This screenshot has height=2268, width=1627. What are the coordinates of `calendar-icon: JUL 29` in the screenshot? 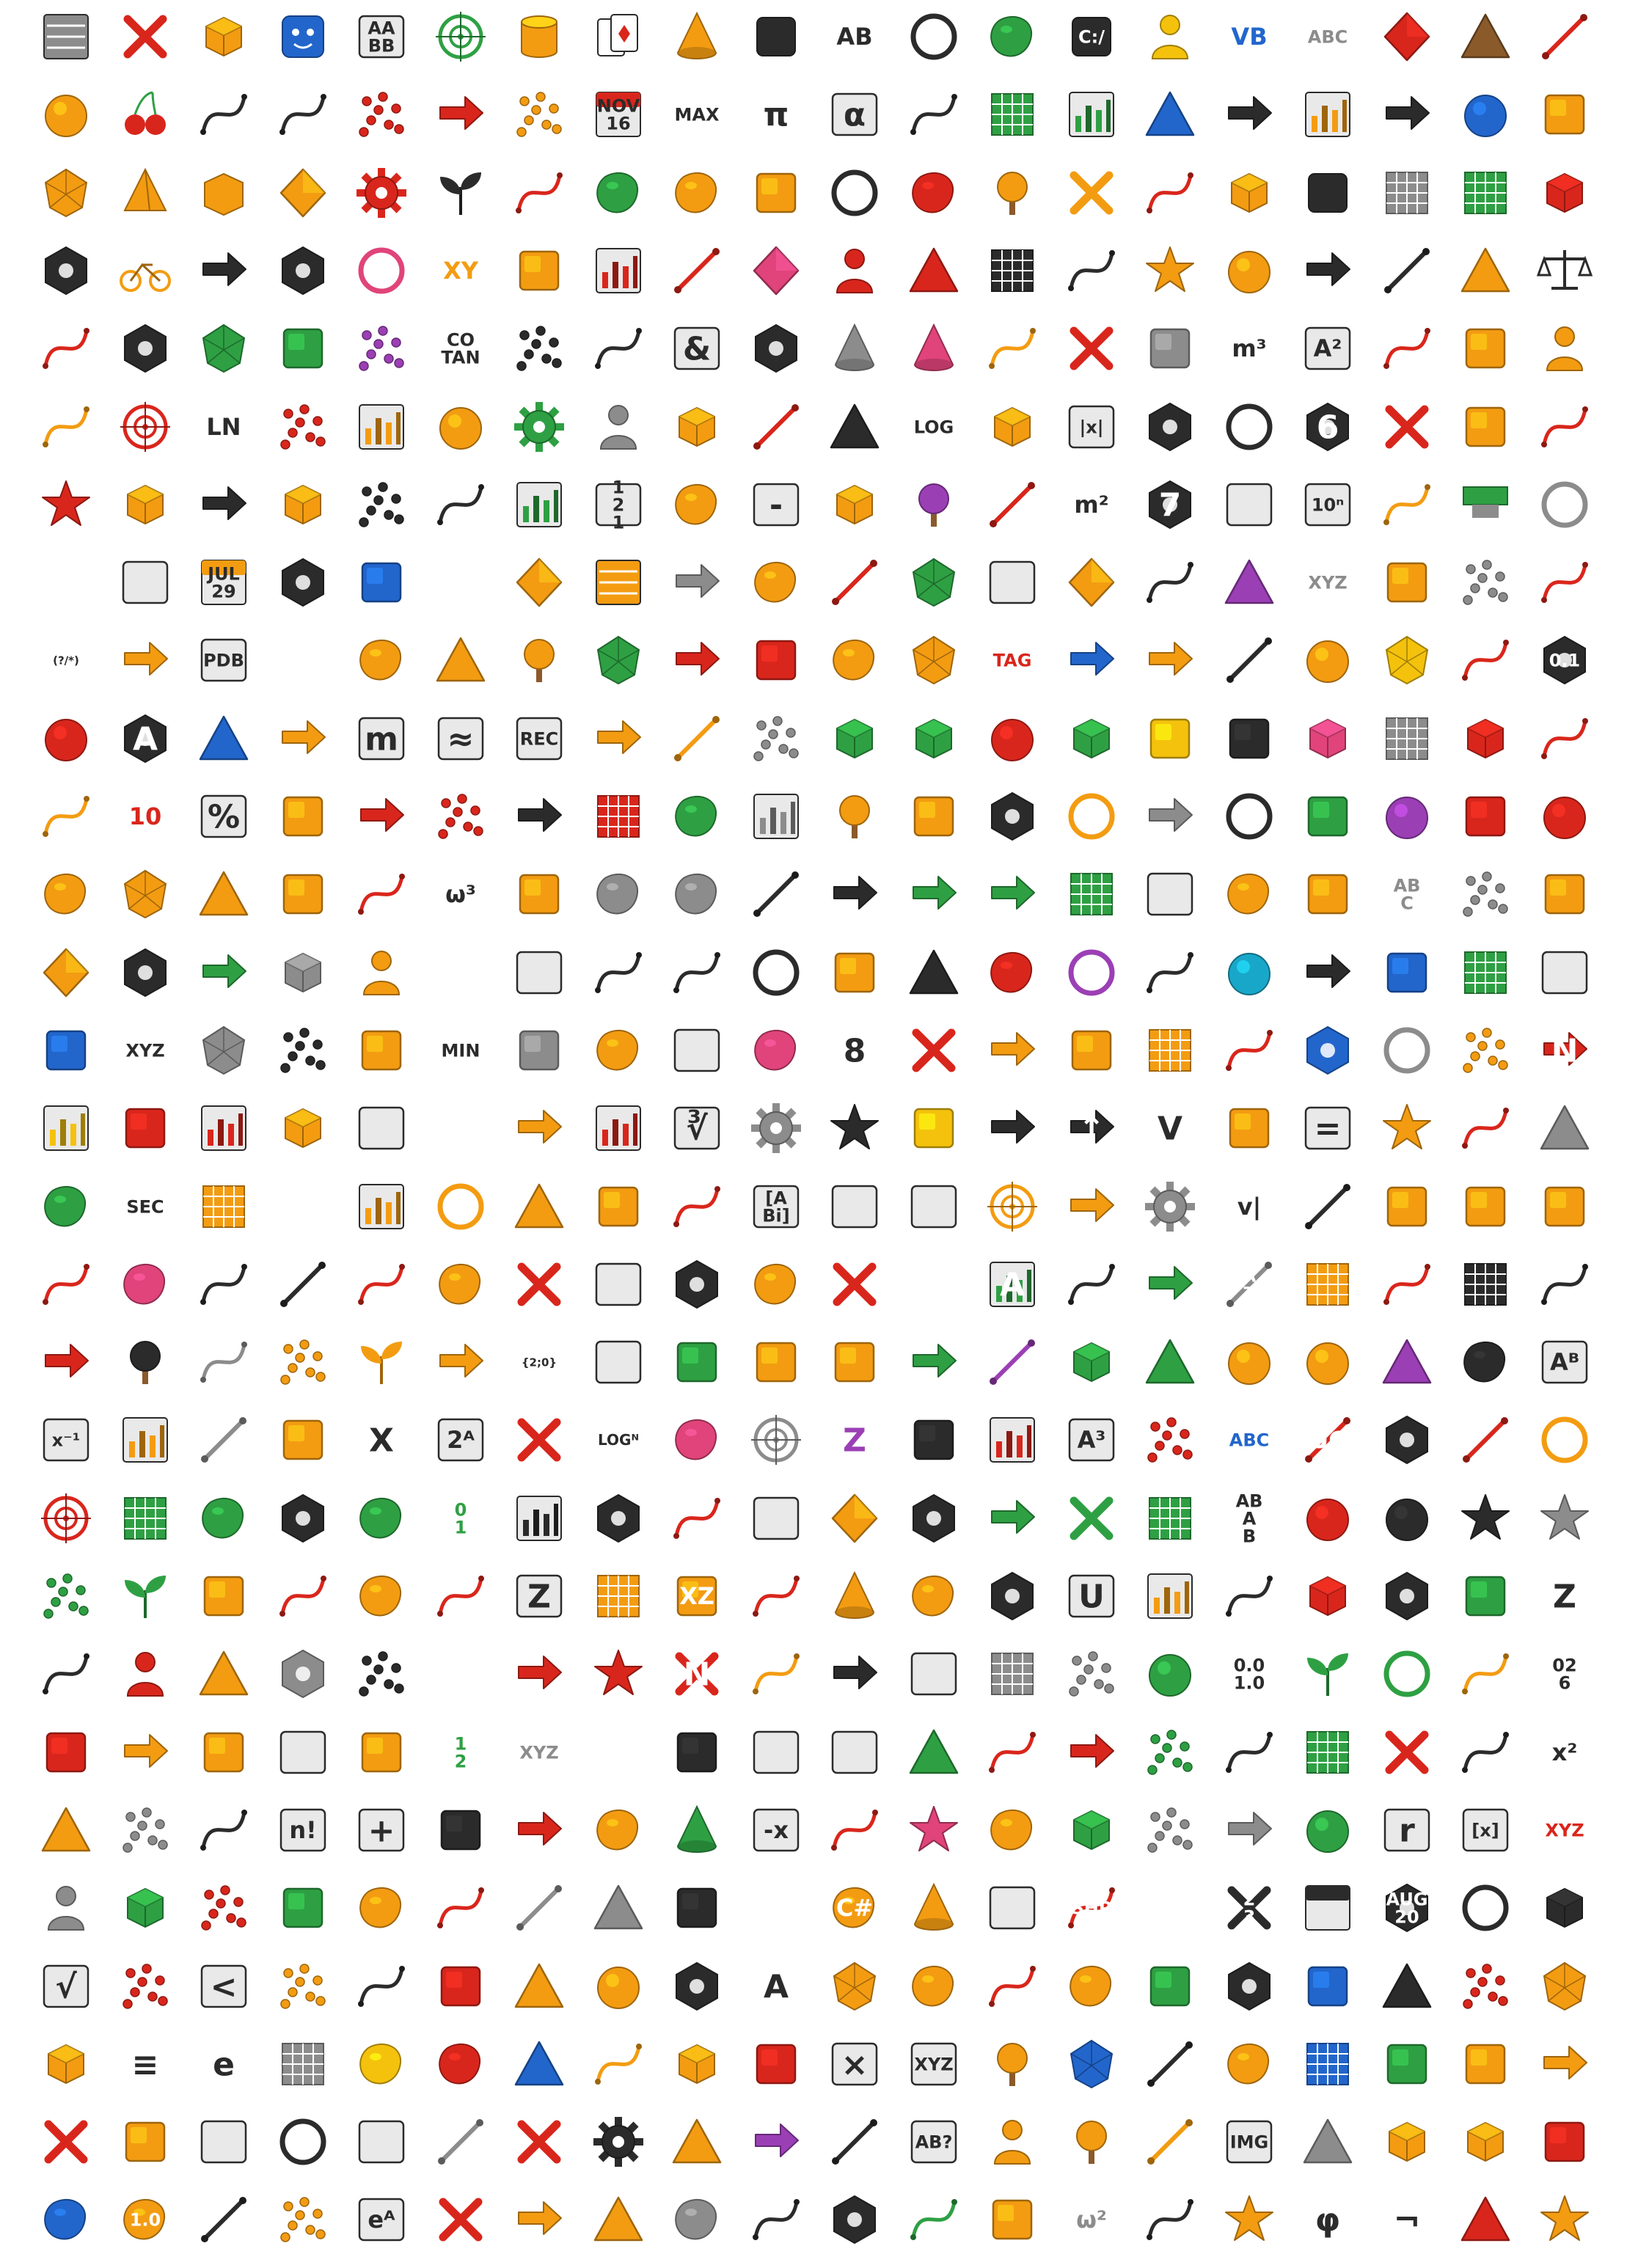 It's located at (223, 583).